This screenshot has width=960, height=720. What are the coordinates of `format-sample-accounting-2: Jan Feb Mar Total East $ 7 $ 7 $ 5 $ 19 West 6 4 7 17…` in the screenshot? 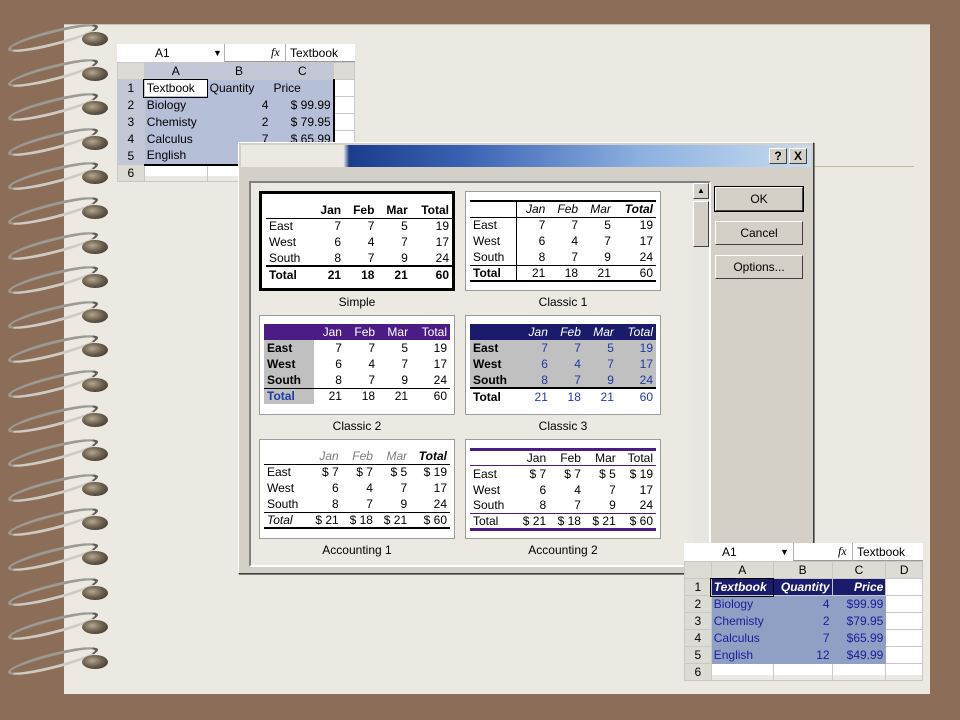 It's located at (563, 489).